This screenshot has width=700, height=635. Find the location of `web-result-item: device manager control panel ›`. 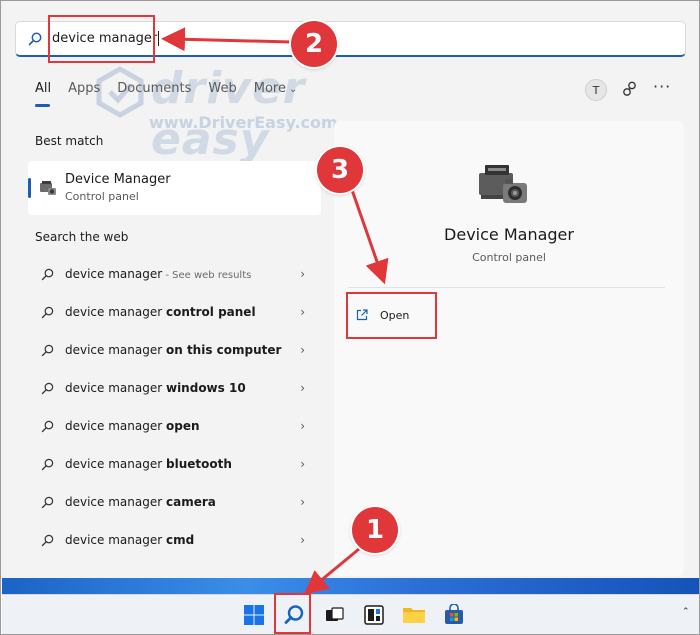

web-result-item: device manager control panel › is located at coordinates (174, 312).